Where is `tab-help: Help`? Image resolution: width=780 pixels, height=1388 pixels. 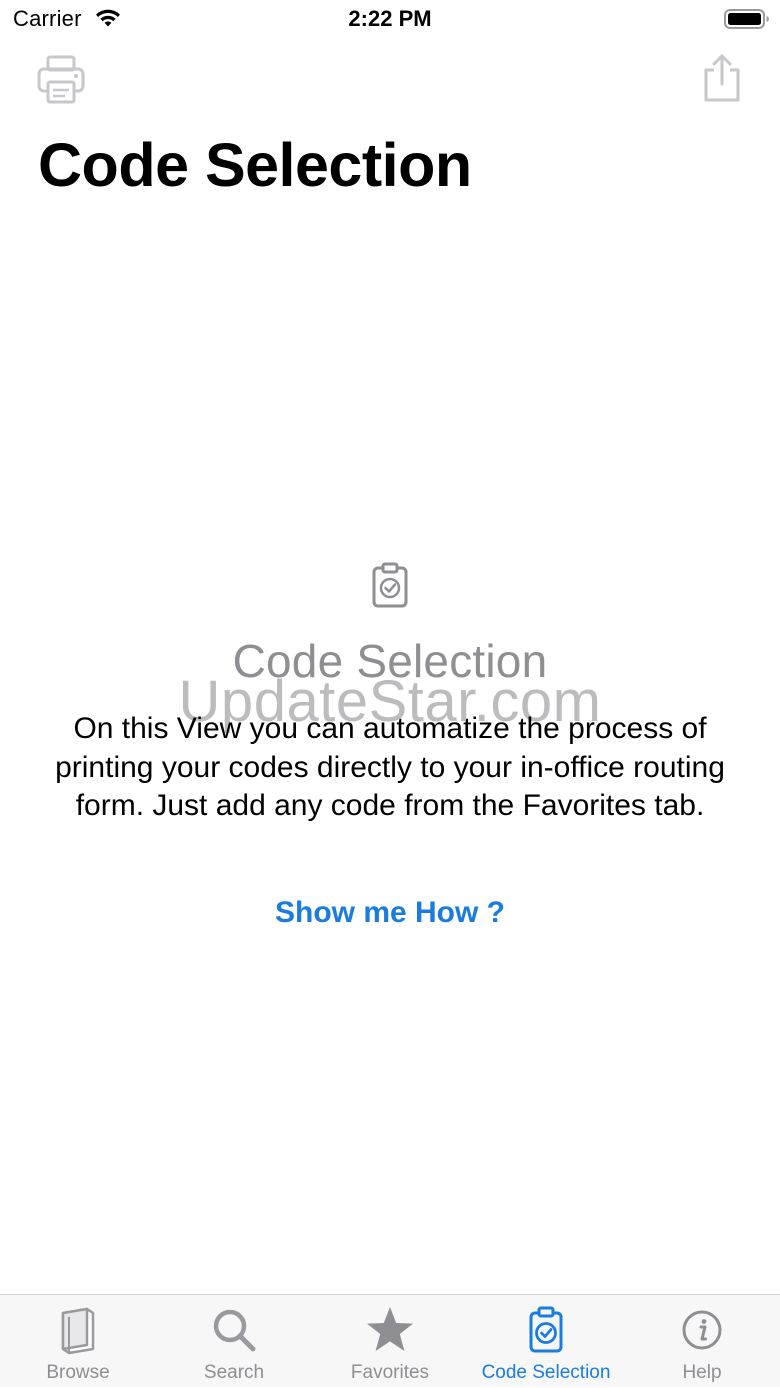
tab-help: Help is located at coordinates (702, 1341).